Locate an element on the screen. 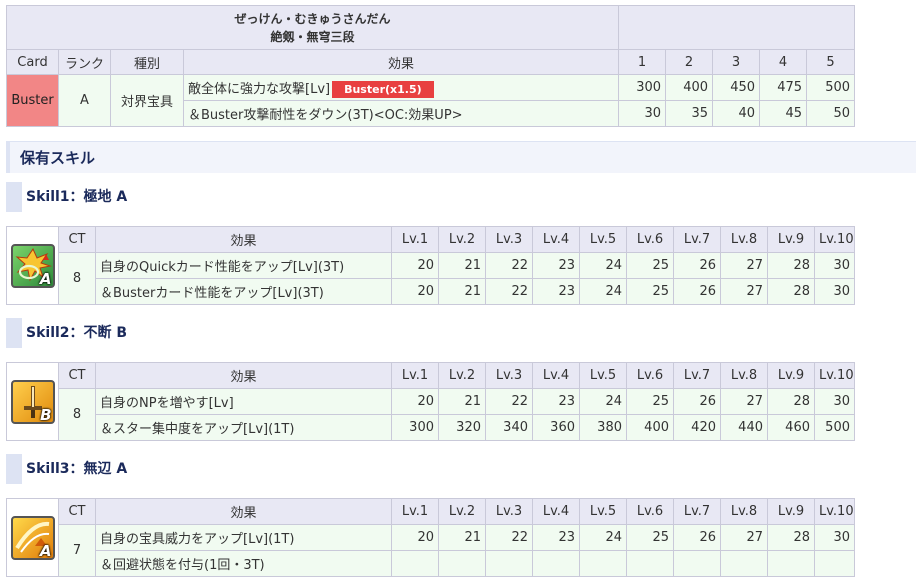 The image size is (916, 577). skill-2-effect-1-value: 30 is located at coordinates (834, 401).